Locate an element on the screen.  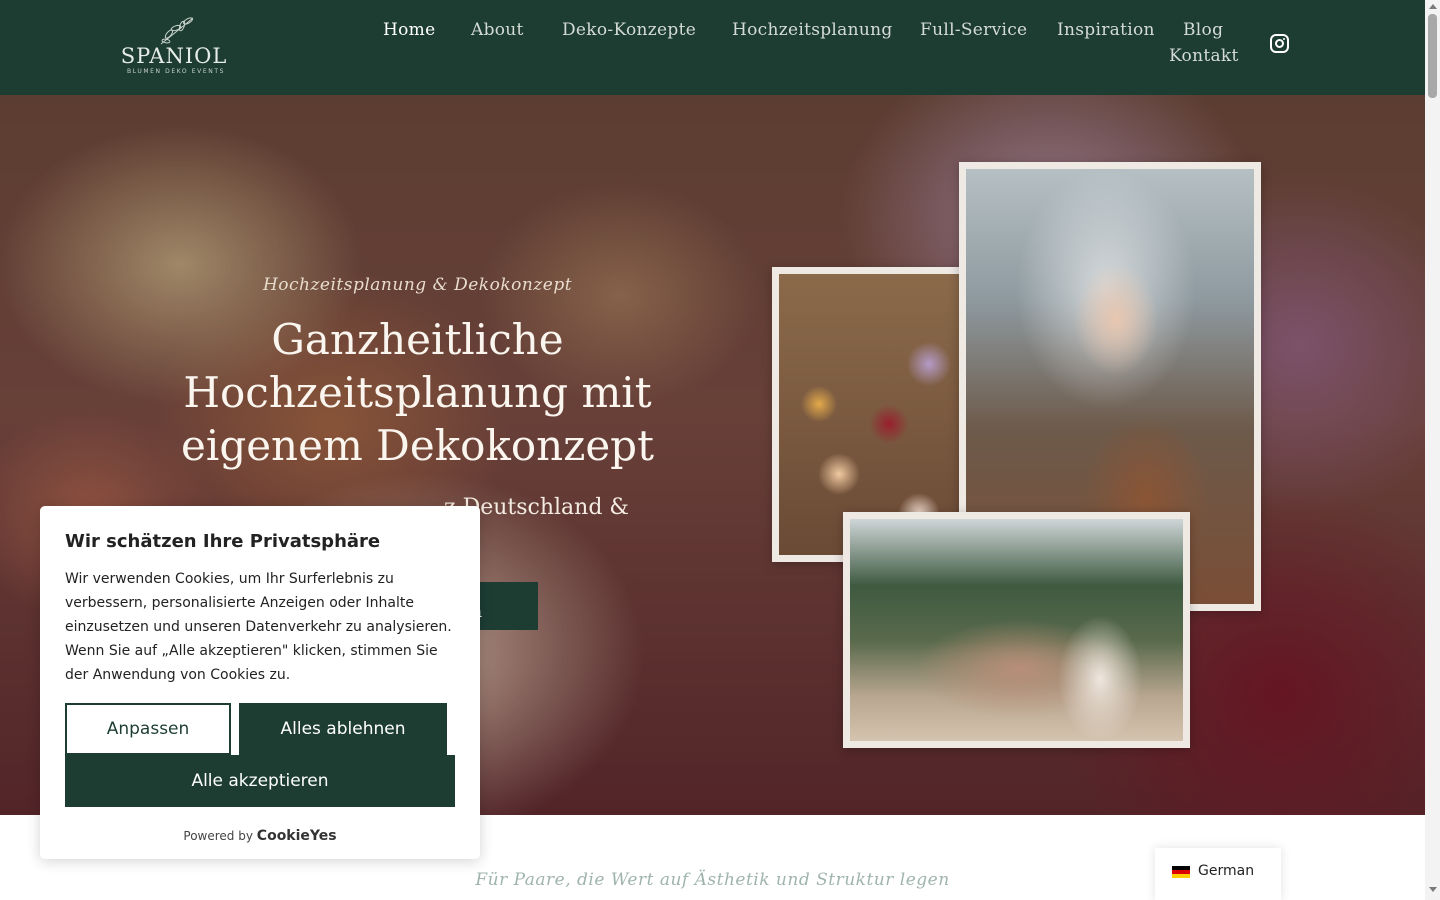
nav-kontakt: Kontakt is located at coordinates (1204, 56).